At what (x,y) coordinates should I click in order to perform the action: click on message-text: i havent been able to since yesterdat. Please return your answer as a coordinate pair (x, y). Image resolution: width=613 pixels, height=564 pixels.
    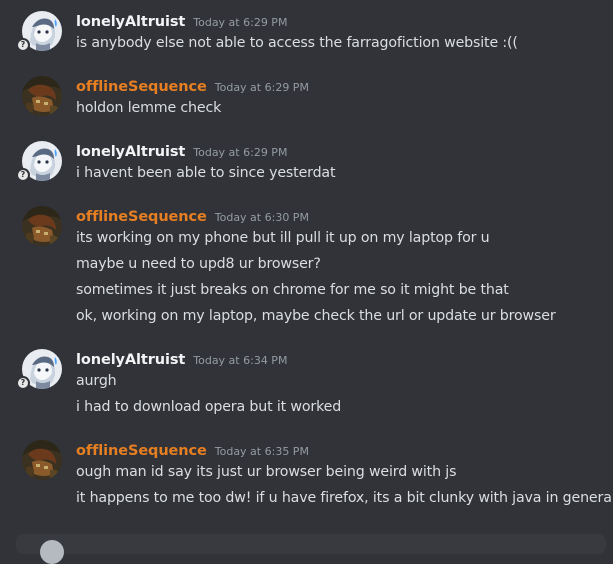
    Looking at the image, I should click on (206, 173).